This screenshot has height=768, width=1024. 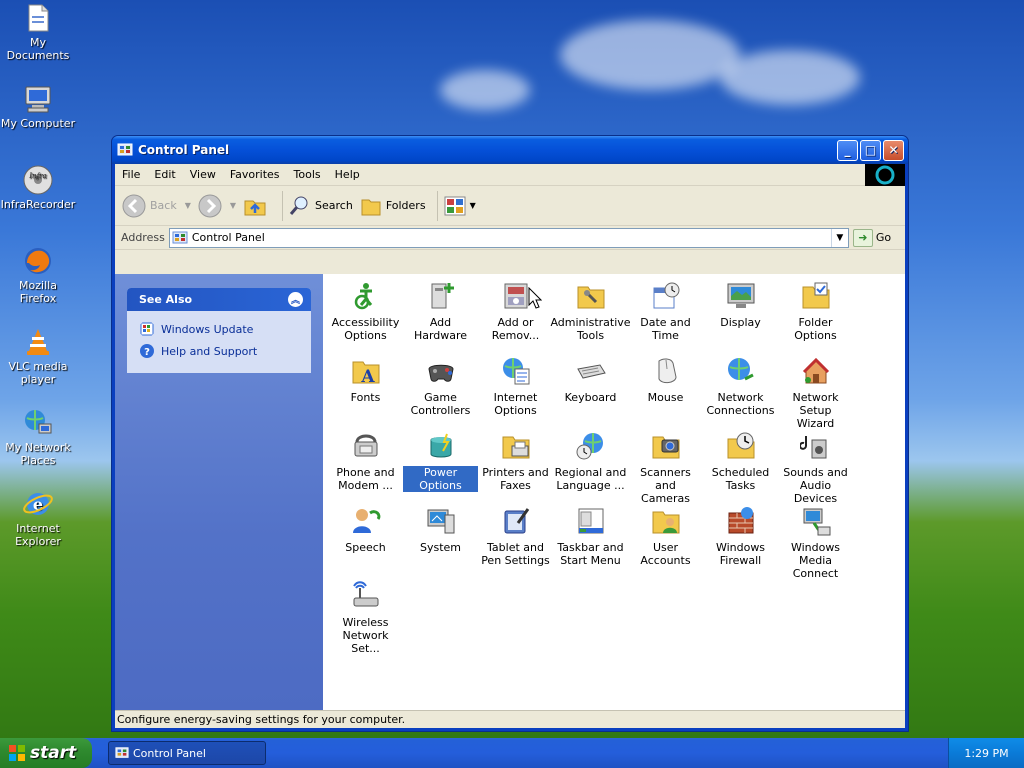 I want to click on windows-update-link: Windows Update, so click(x=219, y=329).